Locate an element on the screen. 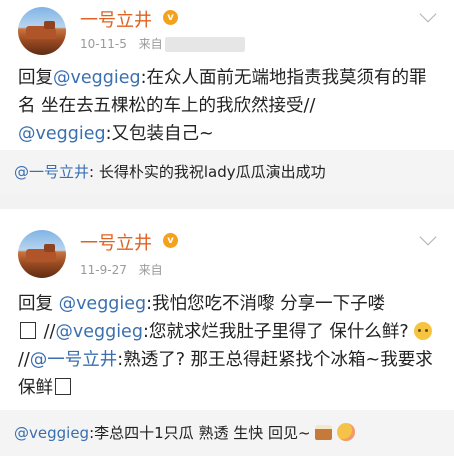 The height and width of the screenshot is (456, 454). post-time: 11-9-27 is located at coordinates (103, 270).